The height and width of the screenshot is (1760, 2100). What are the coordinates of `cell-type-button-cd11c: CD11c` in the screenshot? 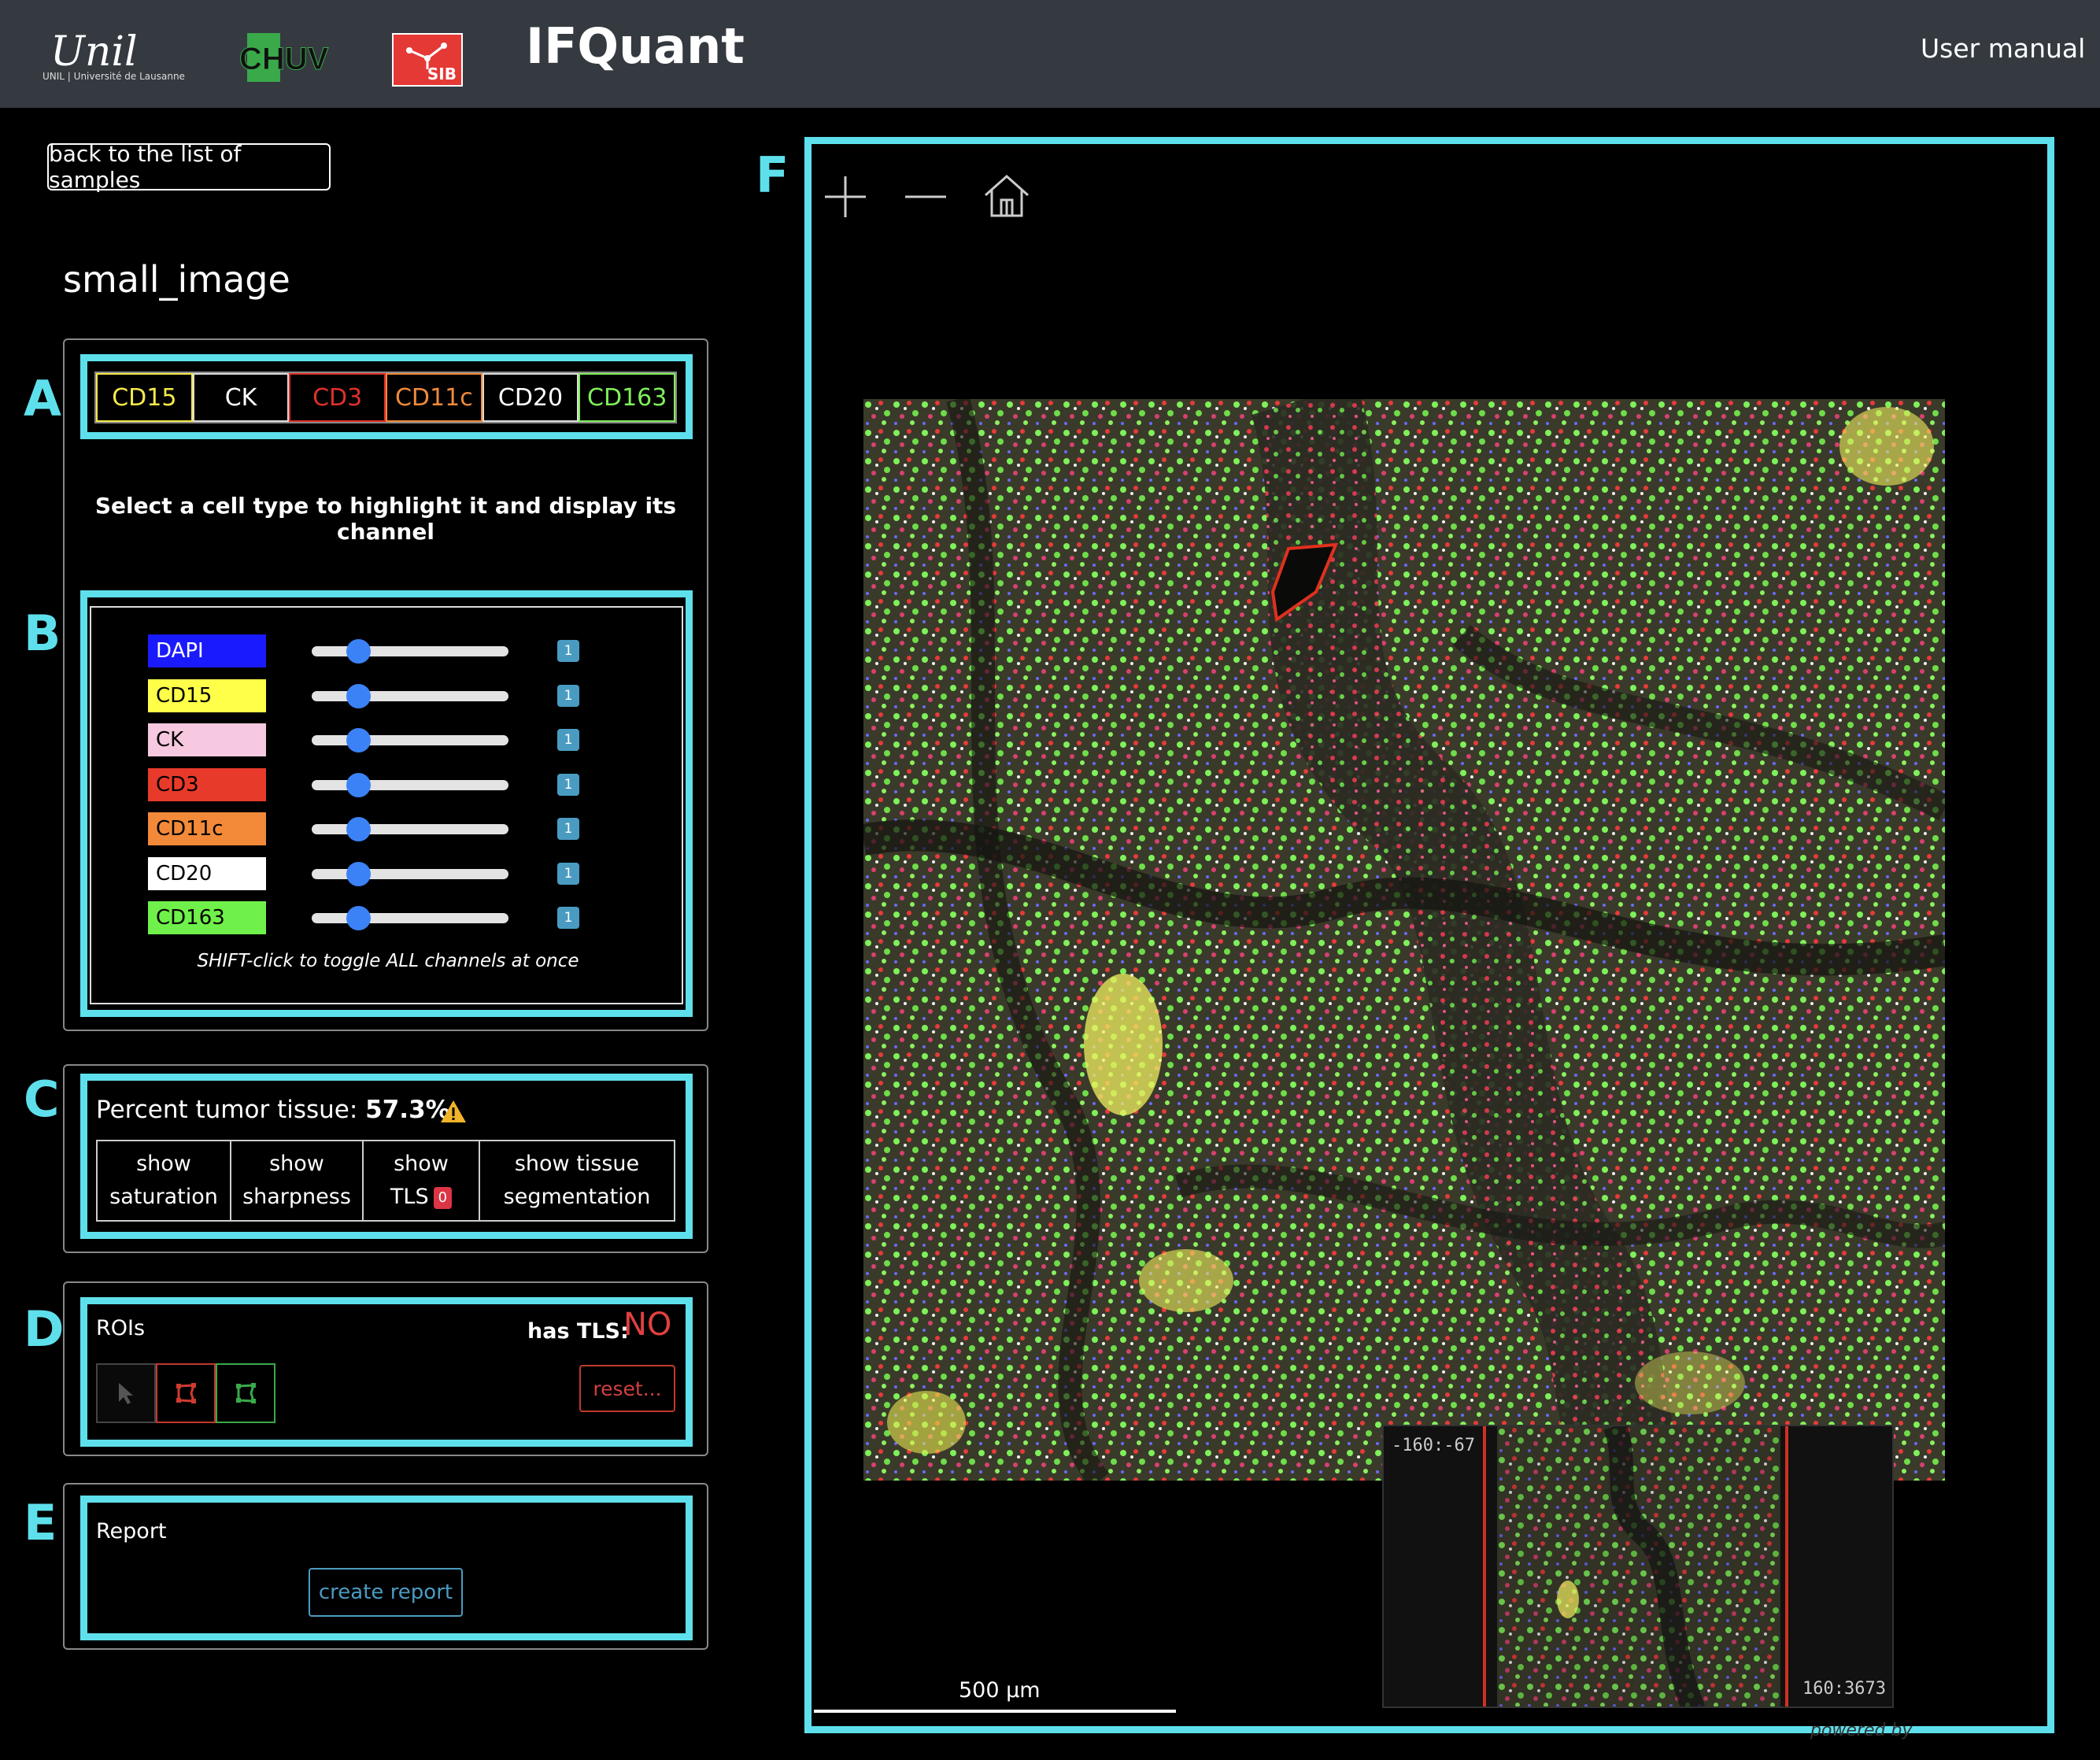 It's located at (434, 397).